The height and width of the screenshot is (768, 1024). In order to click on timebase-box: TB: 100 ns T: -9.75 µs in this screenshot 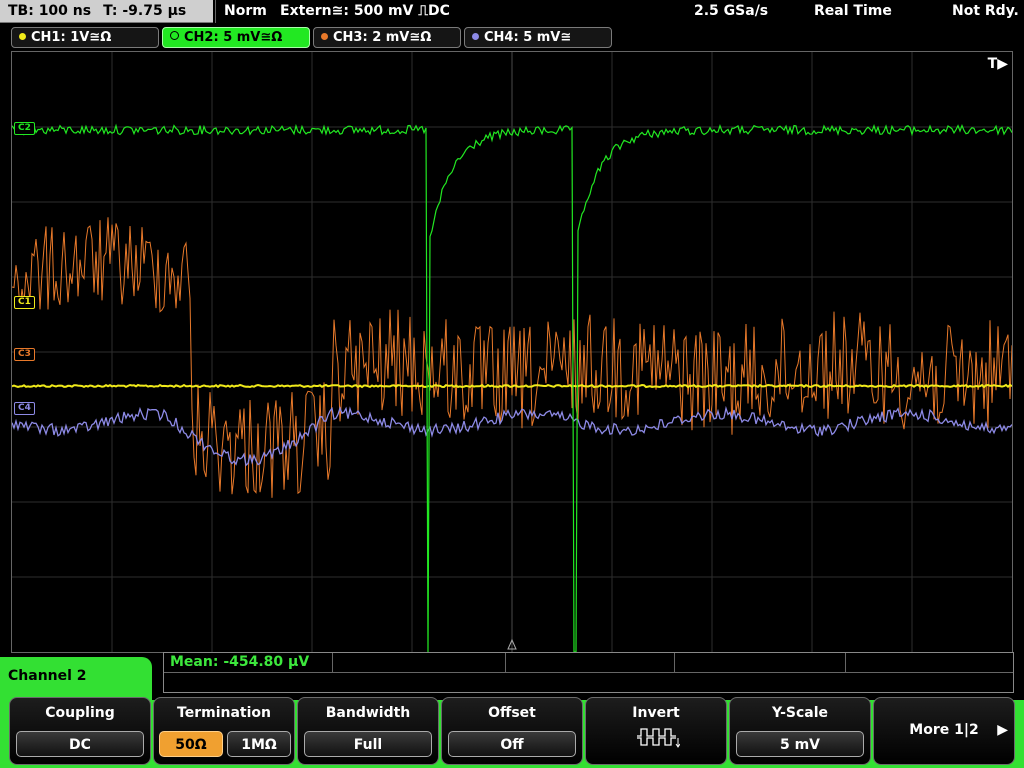, I will do `click(106, 11)`.